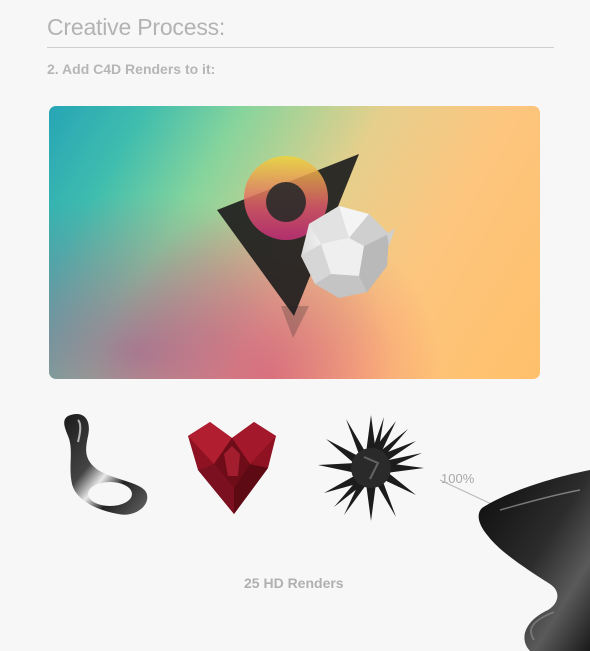 This screenshot has height=651, width=590. What do you see at coordinates (106, 464) in the screenshot?
I see `chrome-ring-render` at bounding box center [106, 464].